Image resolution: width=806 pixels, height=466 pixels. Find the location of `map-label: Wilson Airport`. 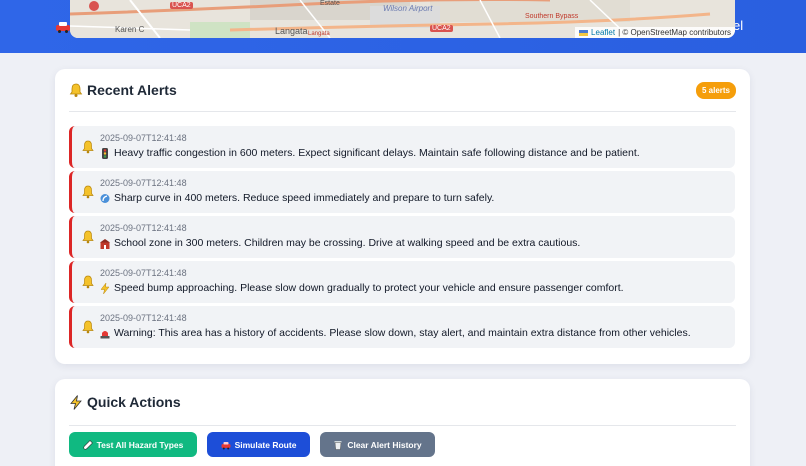

map-label: Wilson Airport is located at coordinates (408, 8).